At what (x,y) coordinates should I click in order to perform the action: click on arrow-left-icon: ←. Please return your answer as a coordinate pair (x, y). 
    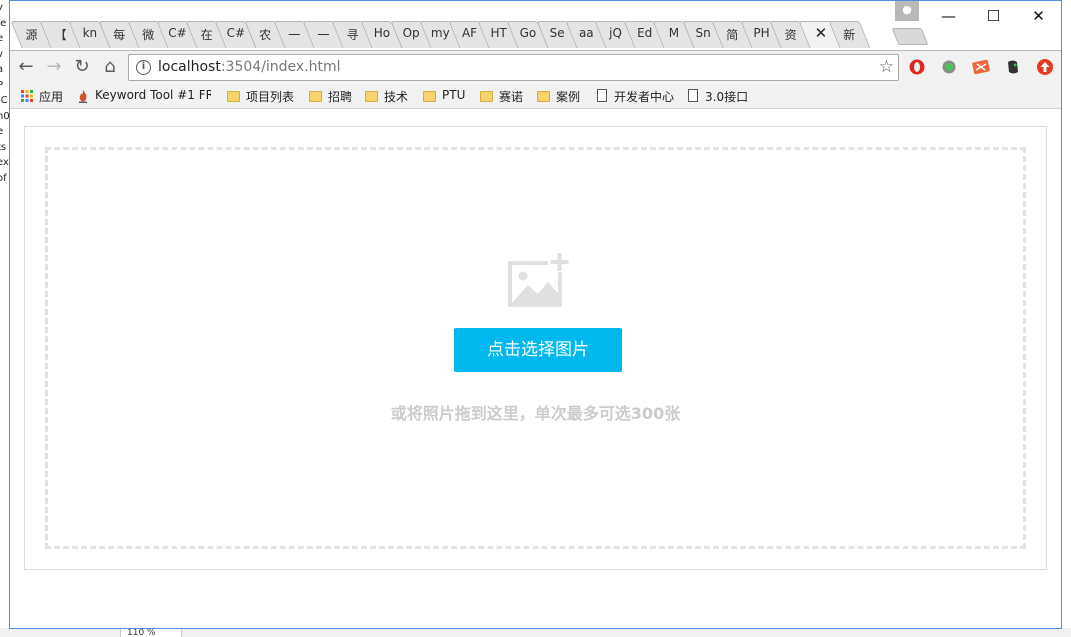
    Looking at the image, I should click on (26, 66).